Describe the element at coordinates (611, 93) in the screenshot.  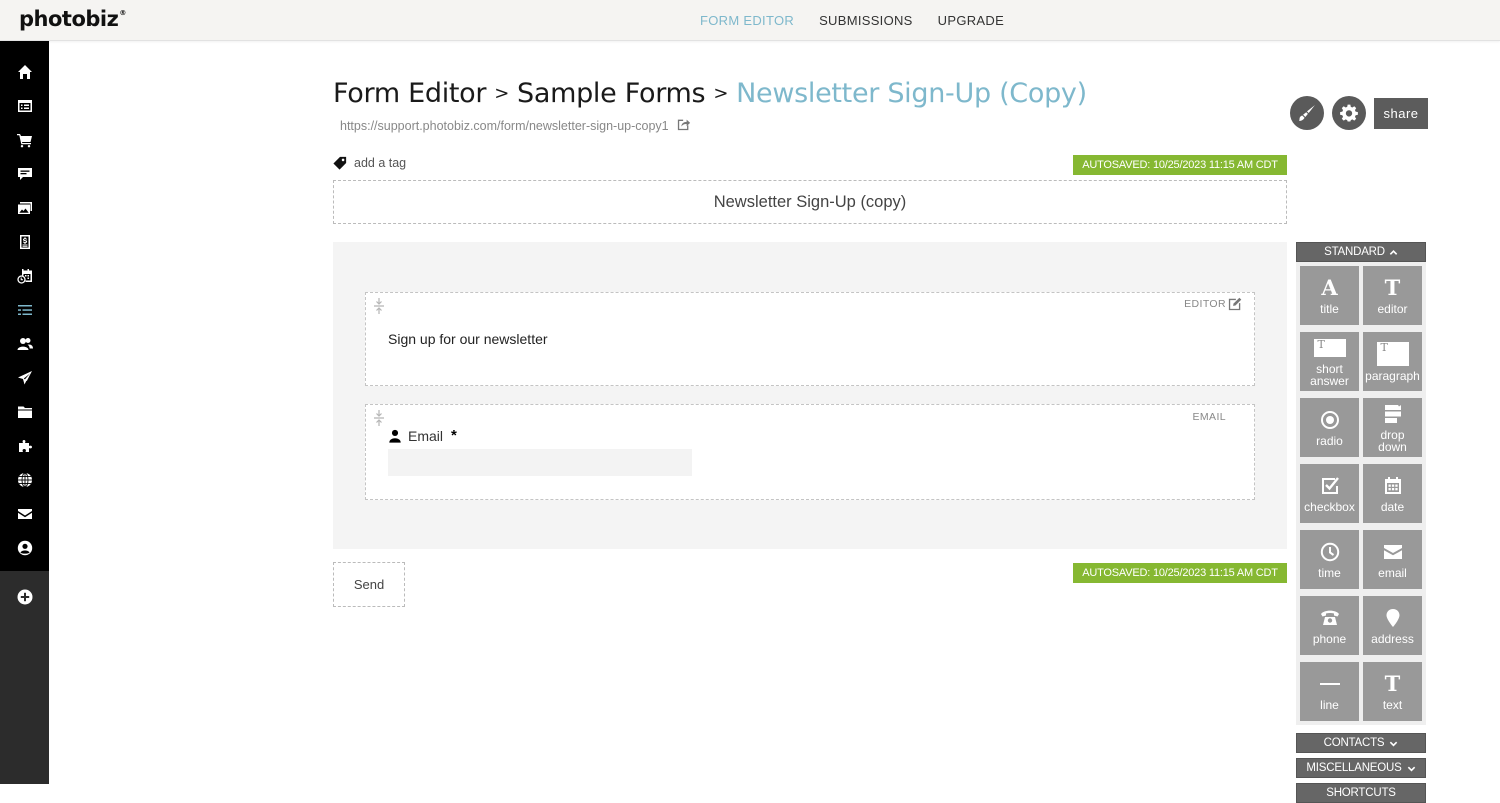
I see `breadcrumb-sample-forms: Sample Forms` at that location.